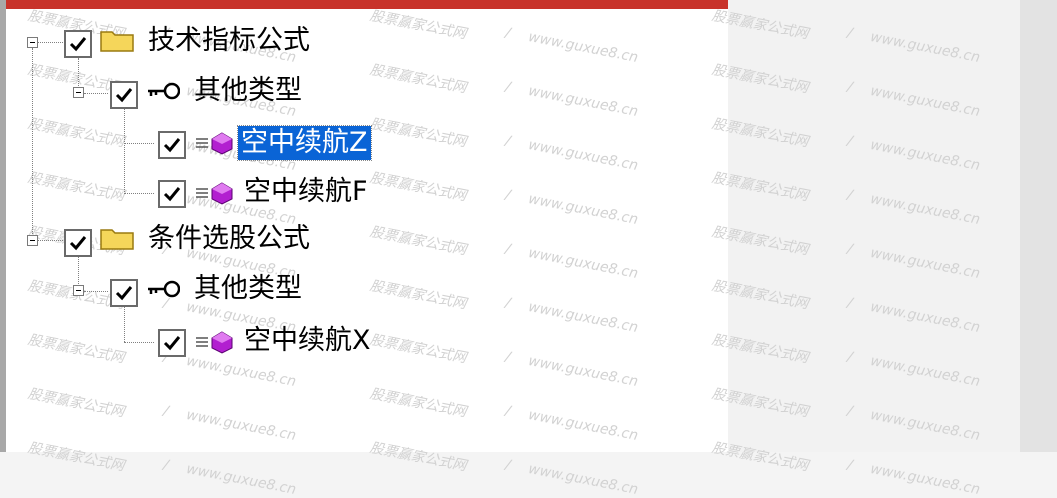  I want to click on tree-node-label: 技术指标公式, so click(229, 41).